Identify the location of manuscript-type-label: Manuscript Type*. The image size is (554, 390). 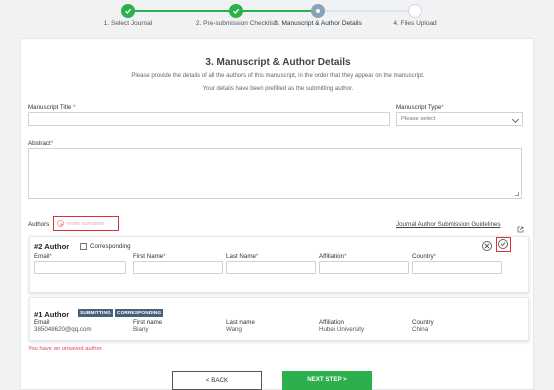
(420, 107).